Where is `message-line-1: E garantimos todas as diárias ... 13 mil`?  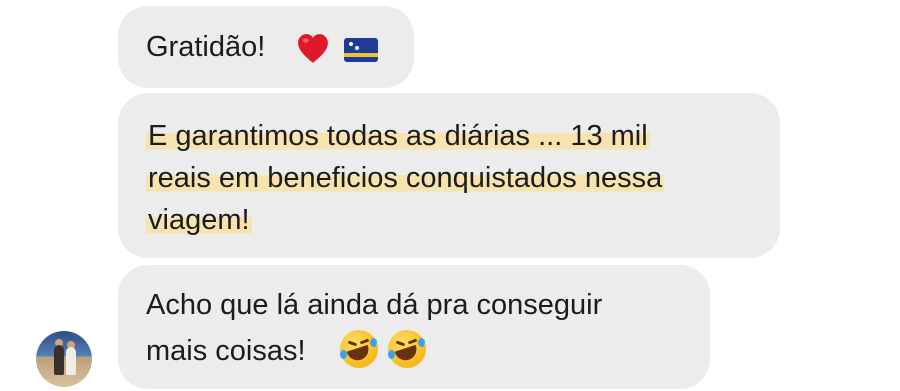
message-line-1: E garantimos todas as diárias ... 13 mil is located at coordinates (398, 136).